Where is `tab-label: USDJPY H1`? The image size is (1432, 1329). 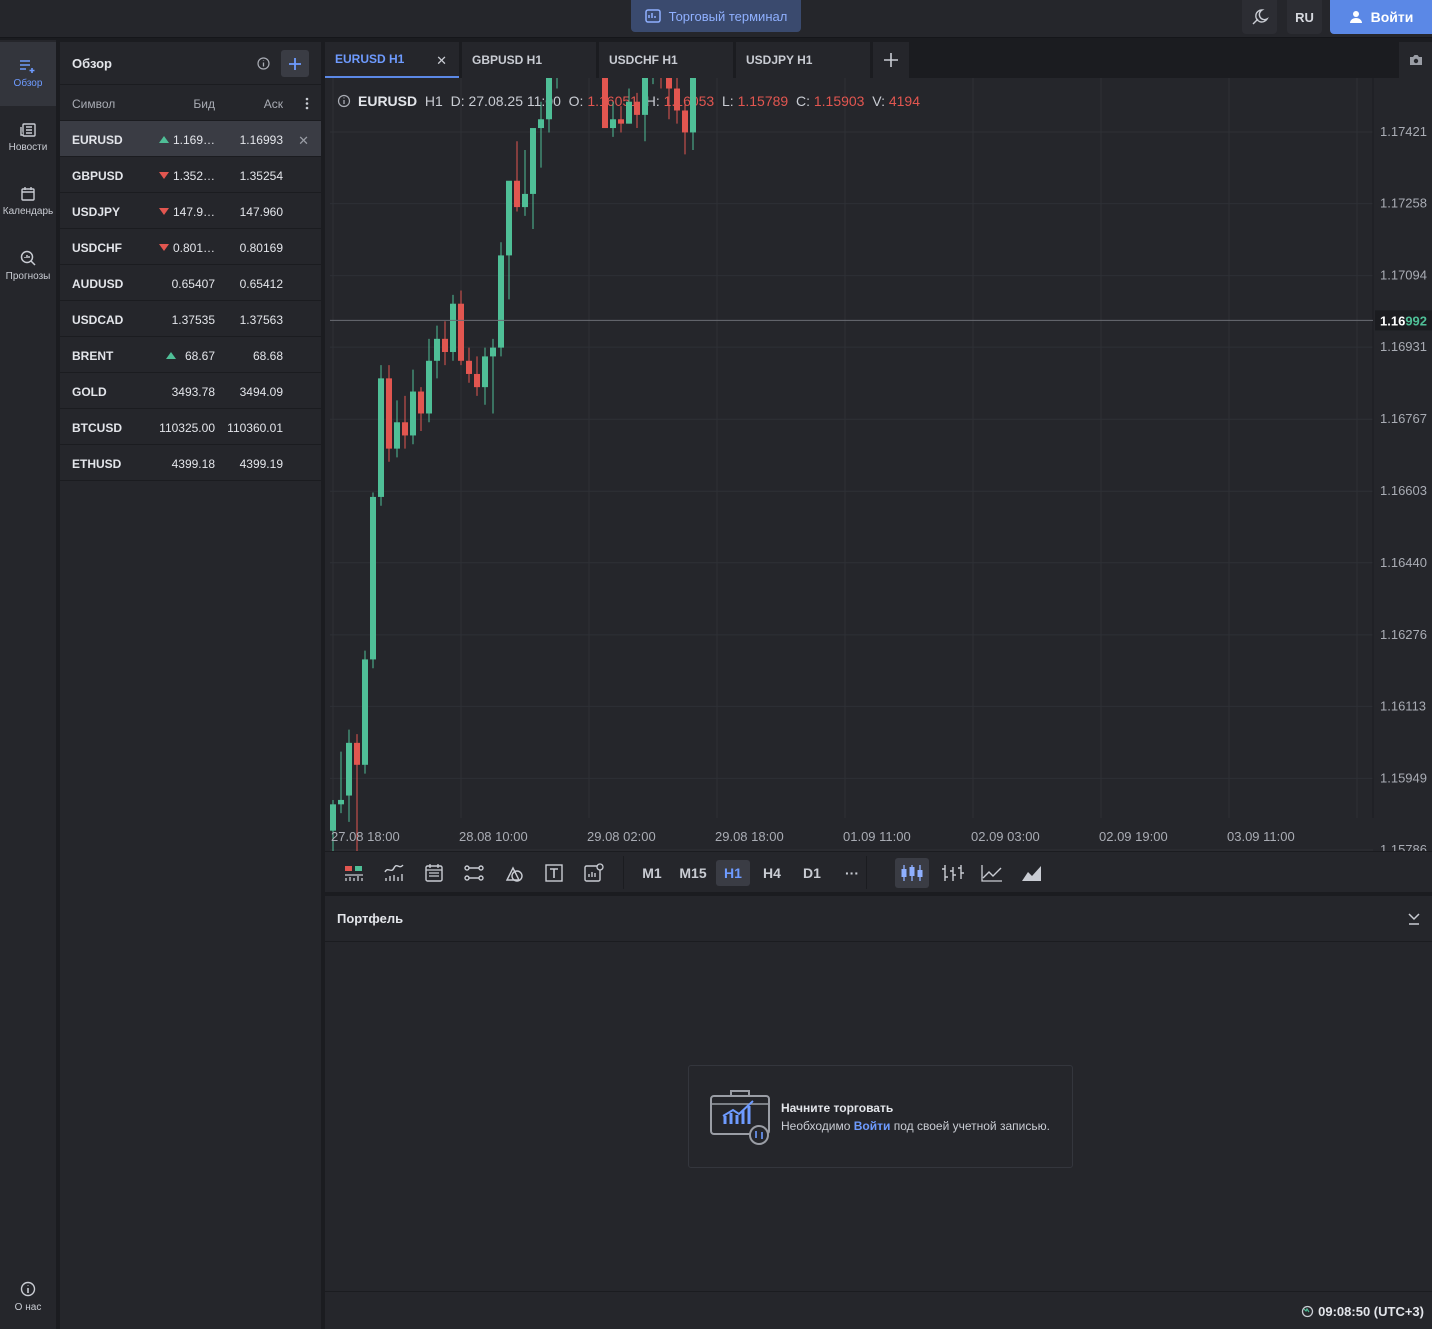
tab-label: USDJPY H1 is located at coordinates (779, 60).